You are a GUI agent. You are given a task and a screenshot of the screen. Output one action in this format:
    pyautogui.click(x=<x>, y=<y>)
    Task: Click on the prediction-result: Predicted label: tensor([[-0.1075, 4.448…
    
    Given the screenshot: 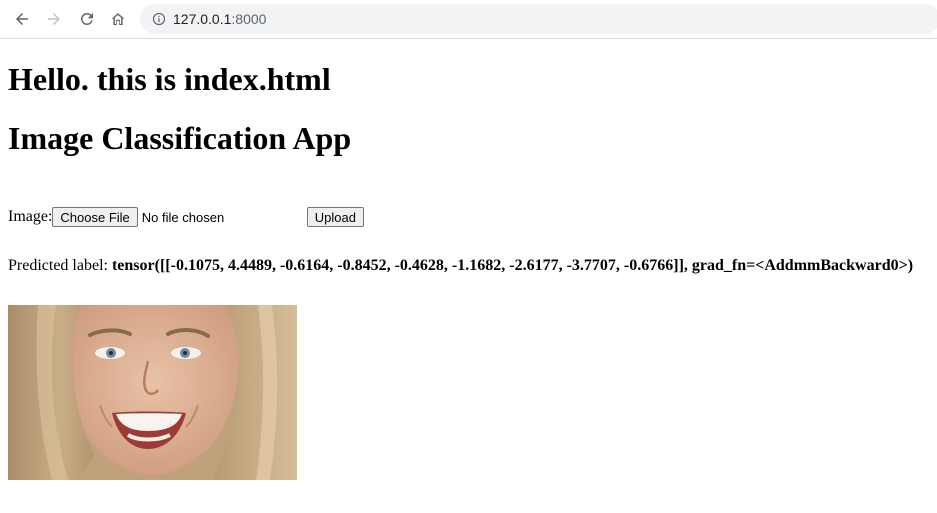 What is the action you would take?
    pyautogui.click(x=460, y=266)
    